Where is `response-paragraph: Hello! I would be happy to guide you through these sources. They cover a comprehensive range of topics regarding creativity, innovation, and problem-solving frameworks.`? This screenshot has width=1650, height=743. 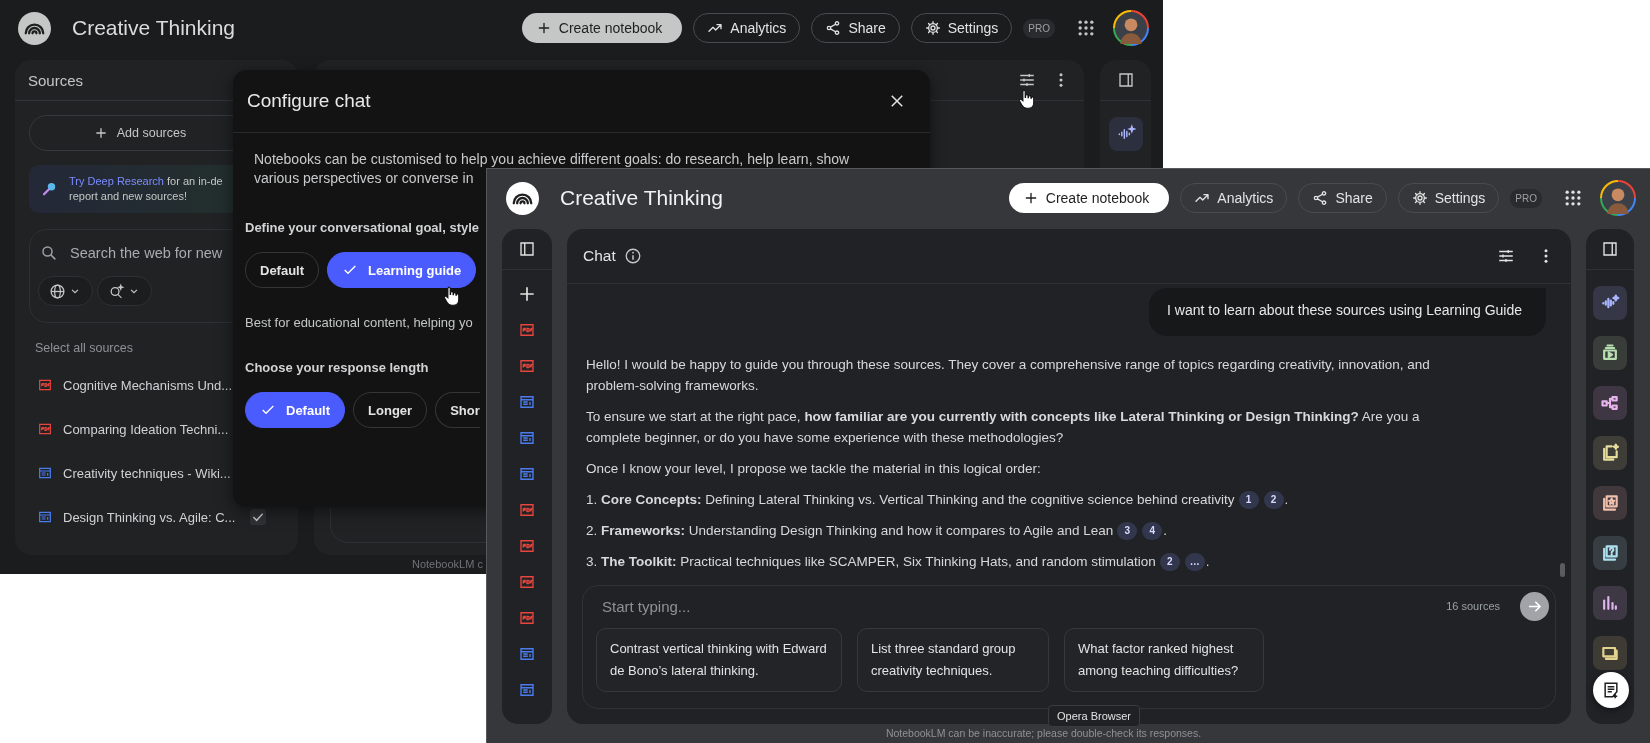 response-paragraph: Hello! I would be happy to guide you through these sources. They cover a comprehensive range of topics regarding creativity, innovation, and problem-solving frameworks. is located at coordinates (1008, 375).